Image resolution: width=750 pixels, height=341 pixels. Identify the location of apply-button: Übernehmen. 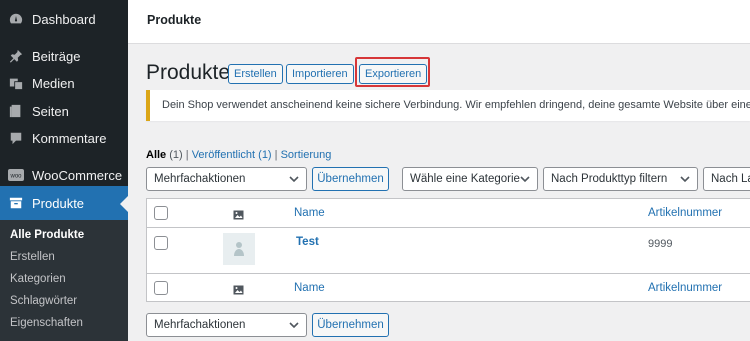
(350, 179).